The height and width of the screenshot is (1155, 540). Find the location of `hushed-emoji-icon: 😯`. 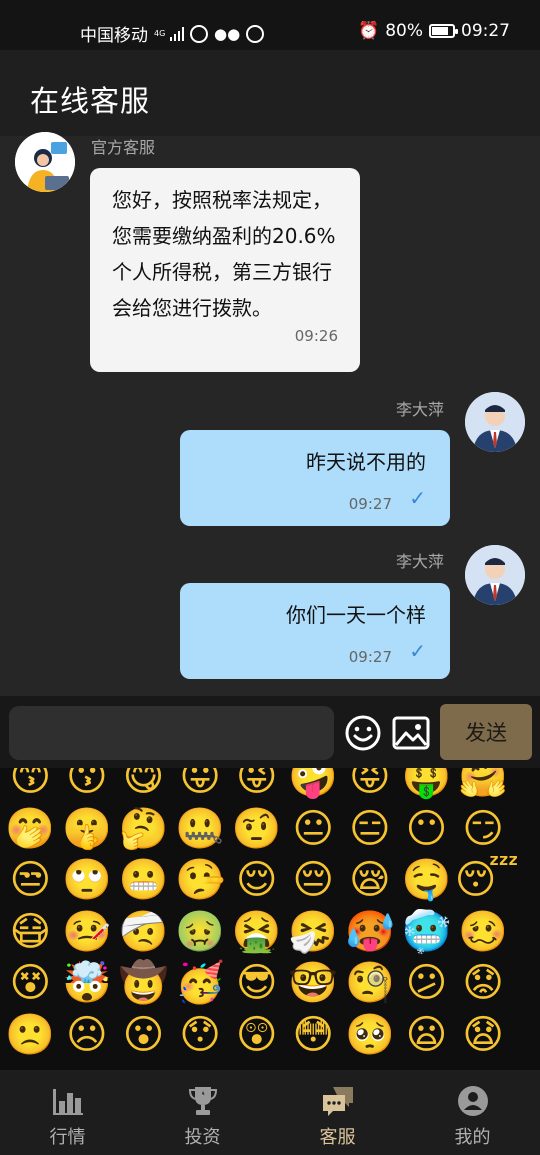

hushed-emoji-icon: 😯 is located at coordinates (200, 1036).